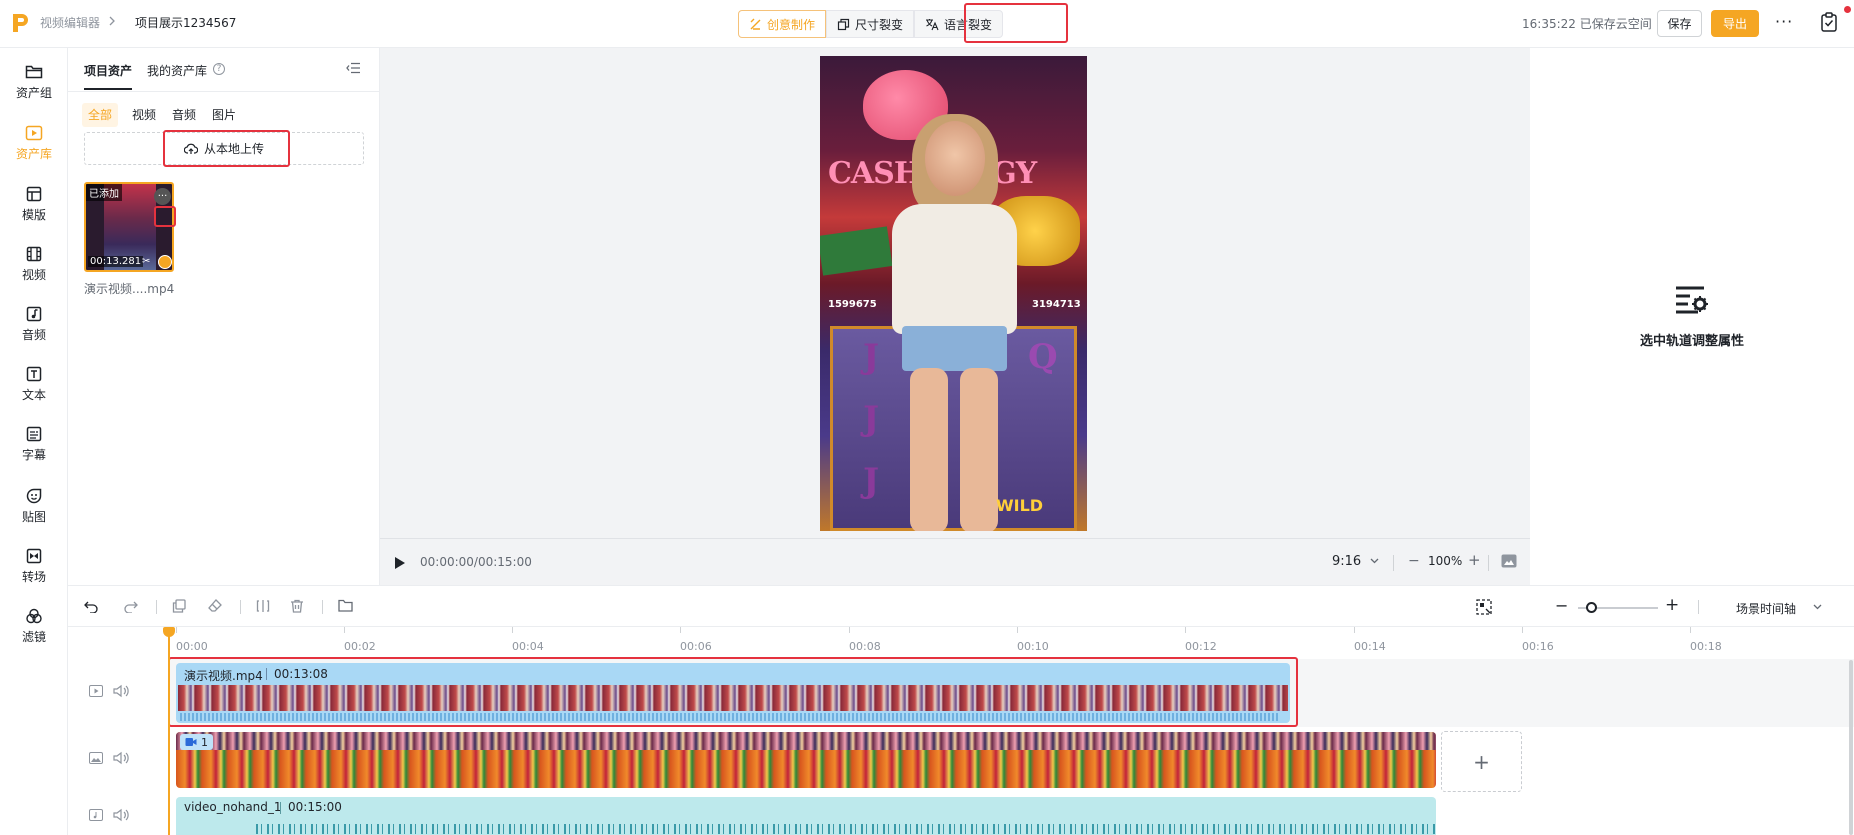 The image size is (1854, 835). I want to click on mode-creative: 创意制作, so click(782, 24).